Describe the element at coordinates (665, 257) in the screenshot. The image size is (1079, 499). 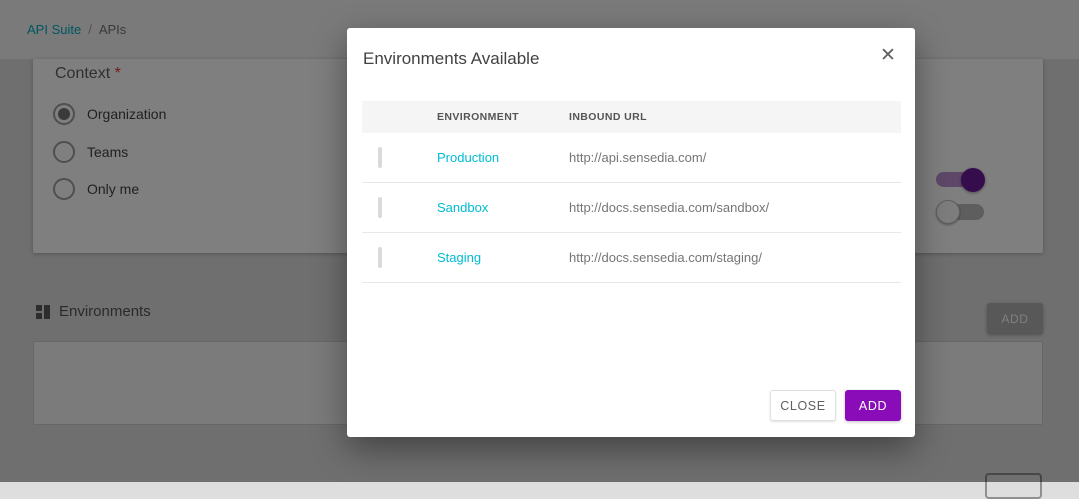
I see `inbound-url: http://docs.sensedia.com/staging/` at that location.